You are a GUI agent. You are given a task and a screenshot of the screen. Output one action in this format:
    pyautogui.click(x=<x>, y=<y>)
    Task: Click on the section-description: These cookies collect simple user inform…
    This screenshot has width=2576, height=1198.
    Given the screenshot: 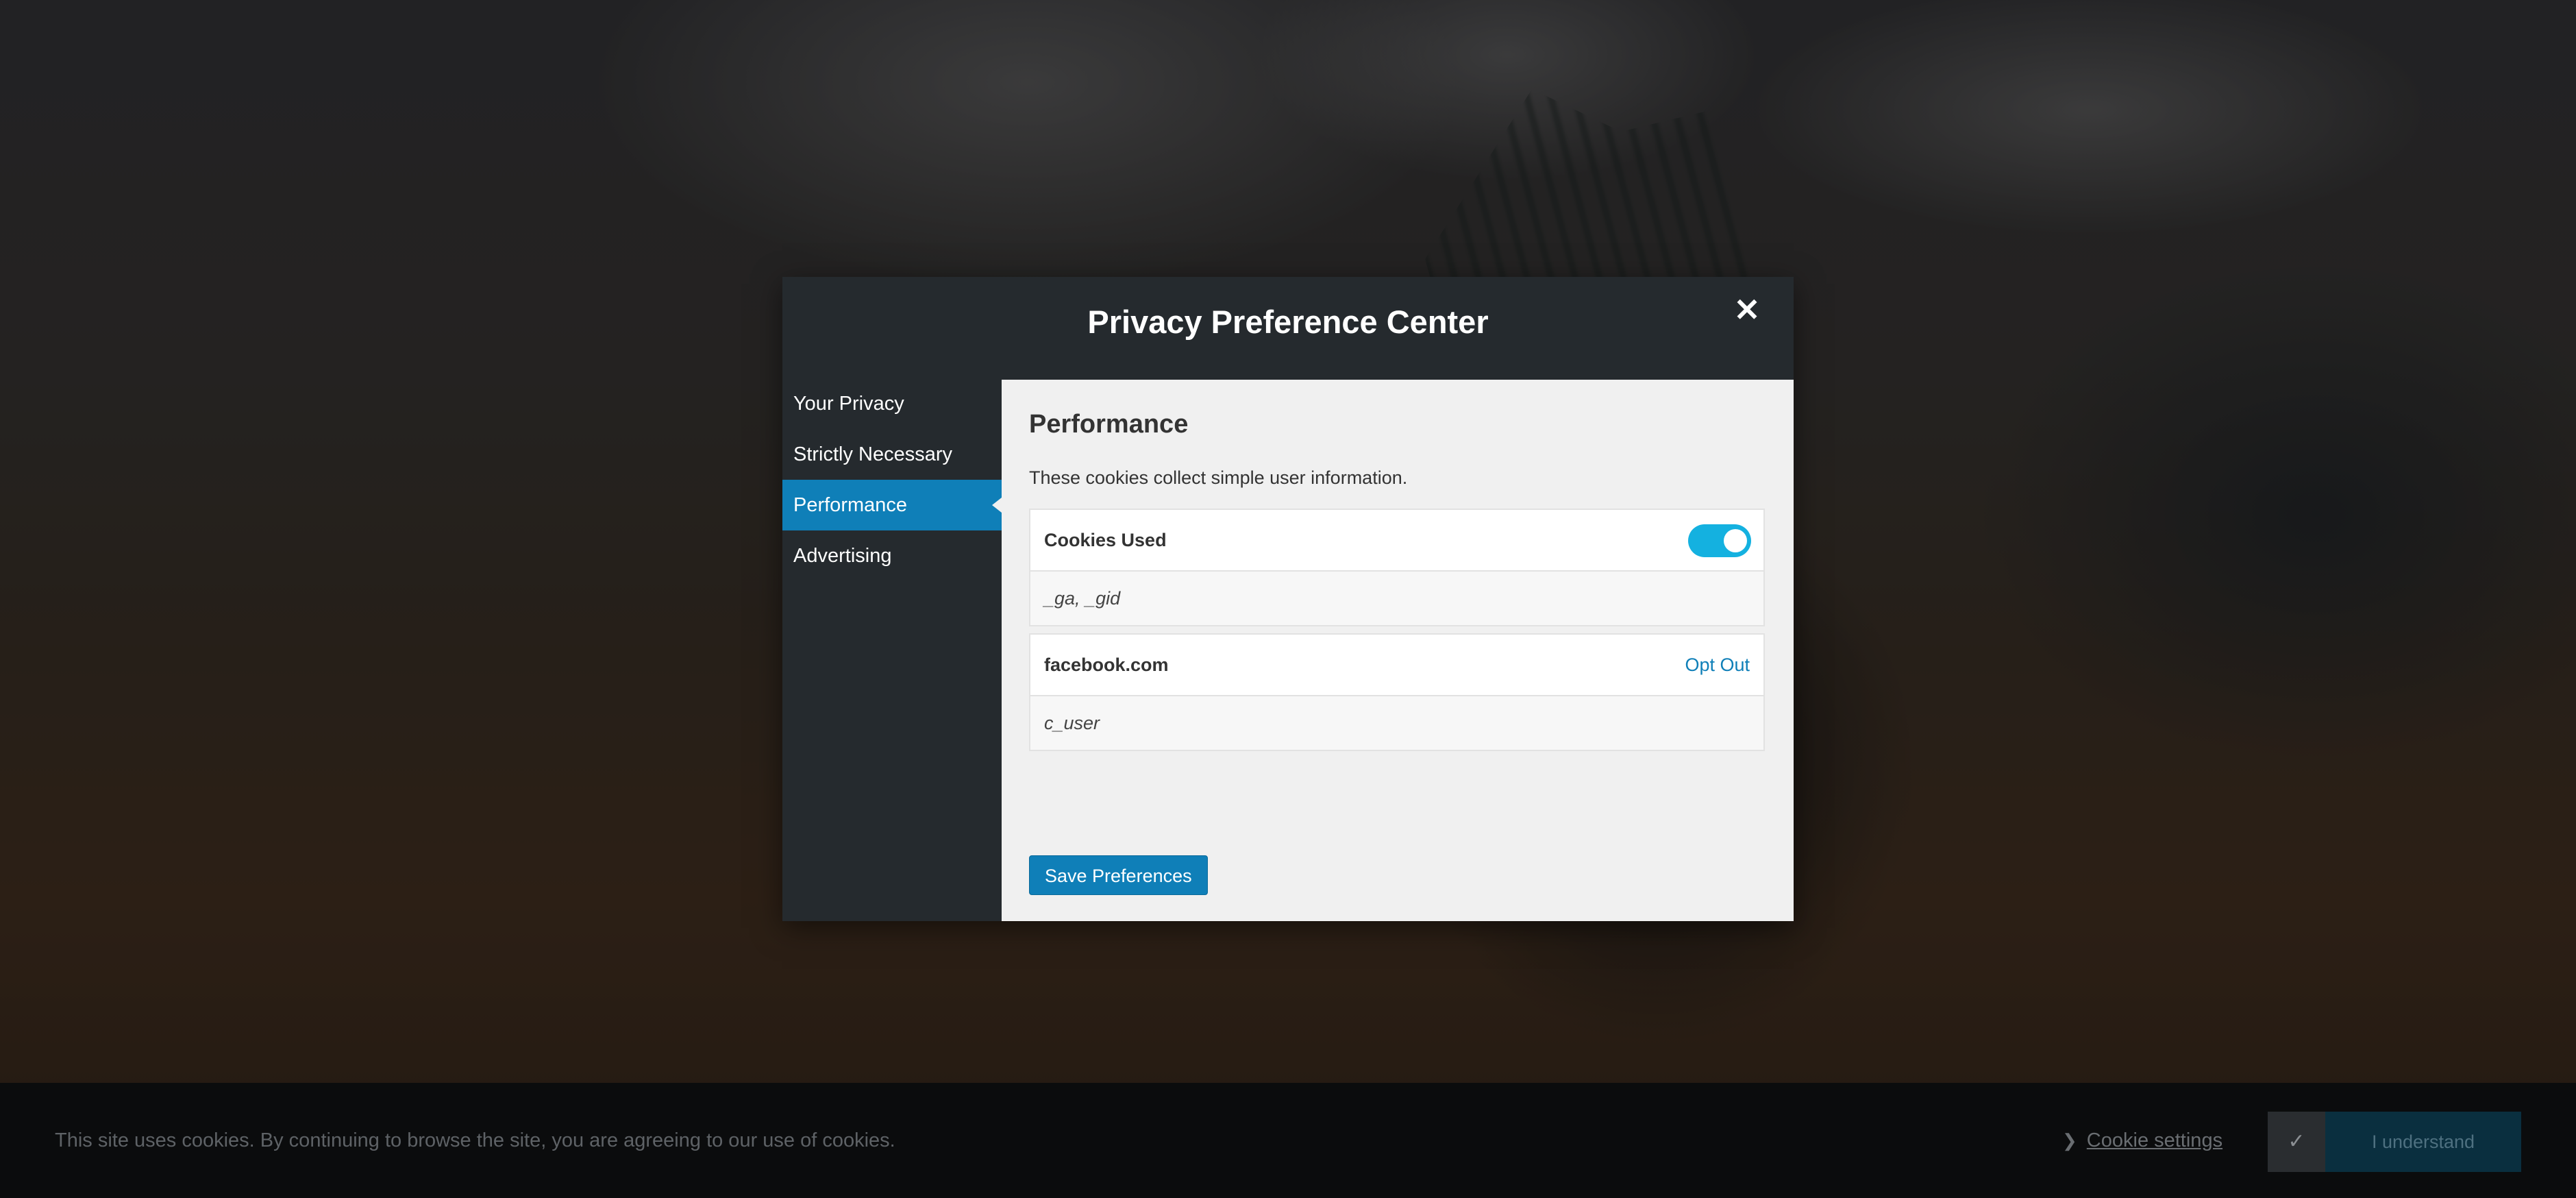 What is the action you would take?
    pyautogui.click(x=1218, y=477)
    